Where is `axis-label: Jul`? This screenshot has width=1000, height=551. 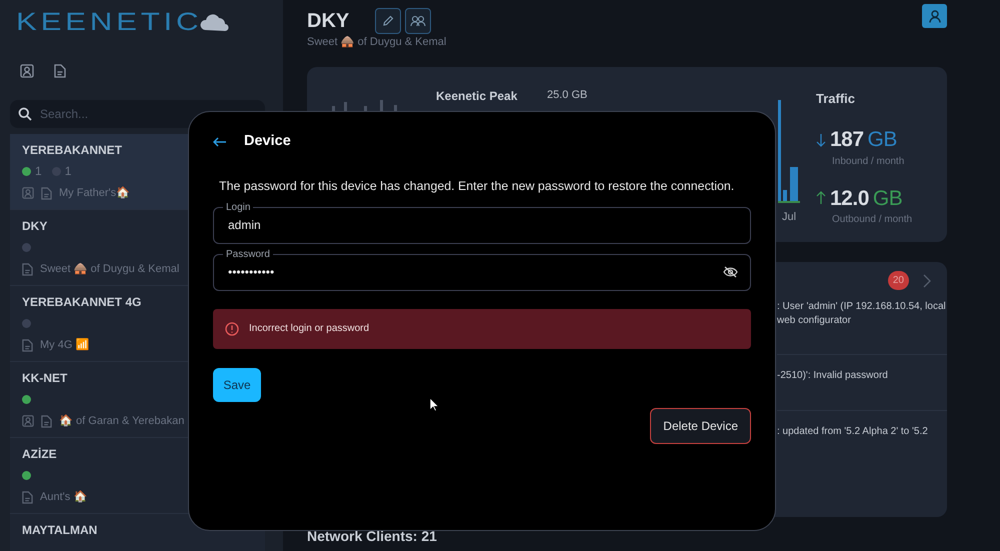
axis-label: Jul is located at coordinates (789, 217).